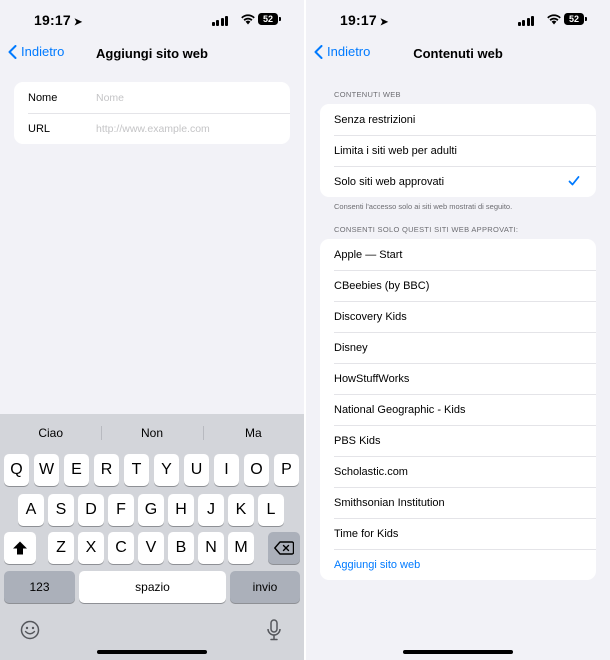 This screenshot has height=660, width=610. I want to click on key-x: X, so click(91, 548).